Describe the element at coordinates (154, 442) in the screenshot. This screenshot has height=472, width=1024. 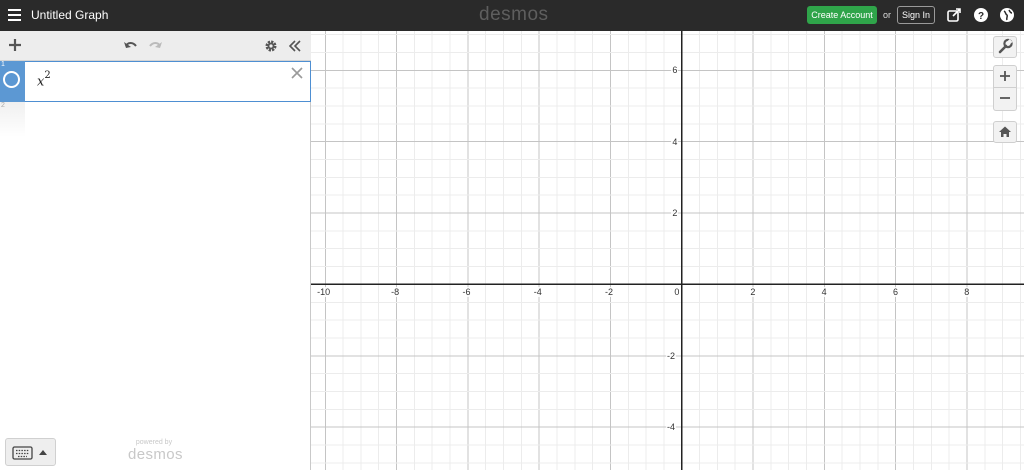
I see `powered-by-label: powered by` at that location.